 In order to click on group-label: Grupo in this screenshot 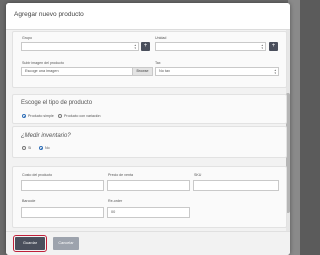, I will do `click(27, 38)`.